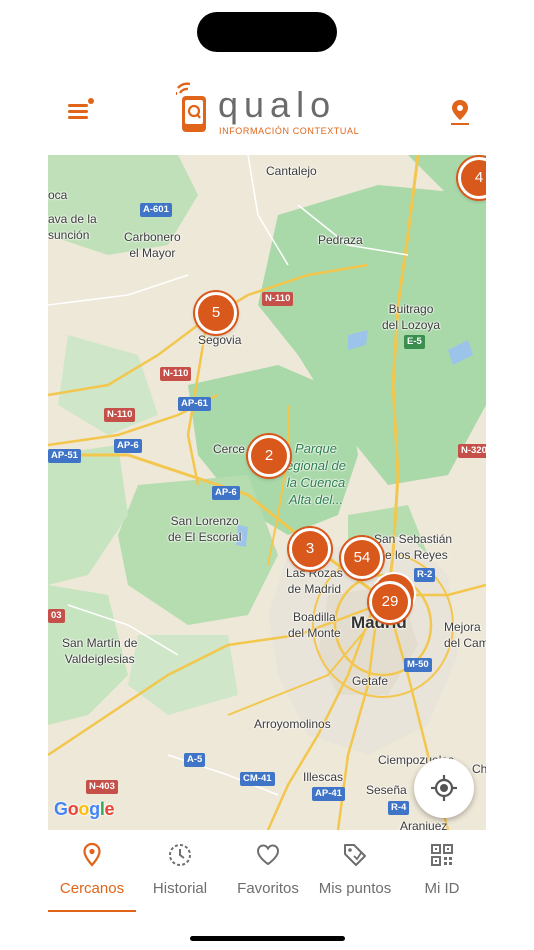  What do you see at coordinates (220, 340) in the screenshot?
I see `place-segovia: Segovia` at bounding box center [220, 340].